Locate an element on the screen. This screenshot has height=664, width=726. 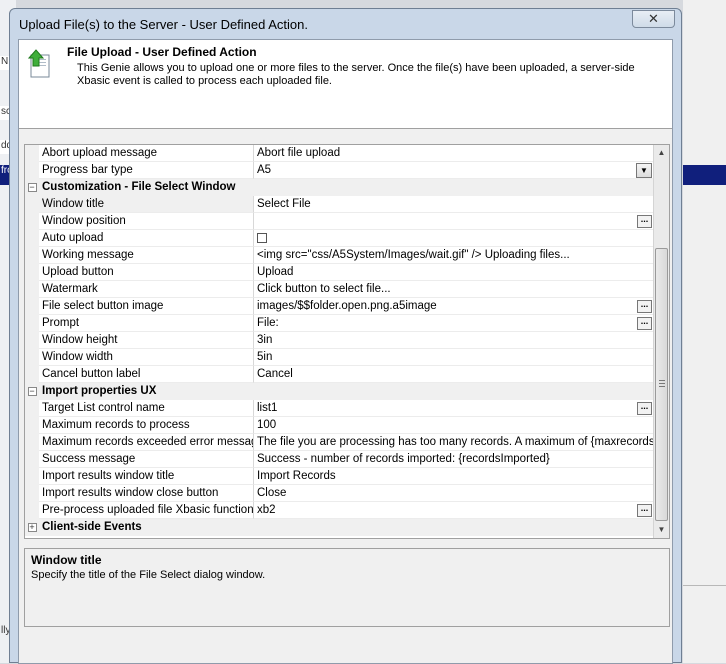
property-row: Upload button Upload is located at coordinates (339, 272).